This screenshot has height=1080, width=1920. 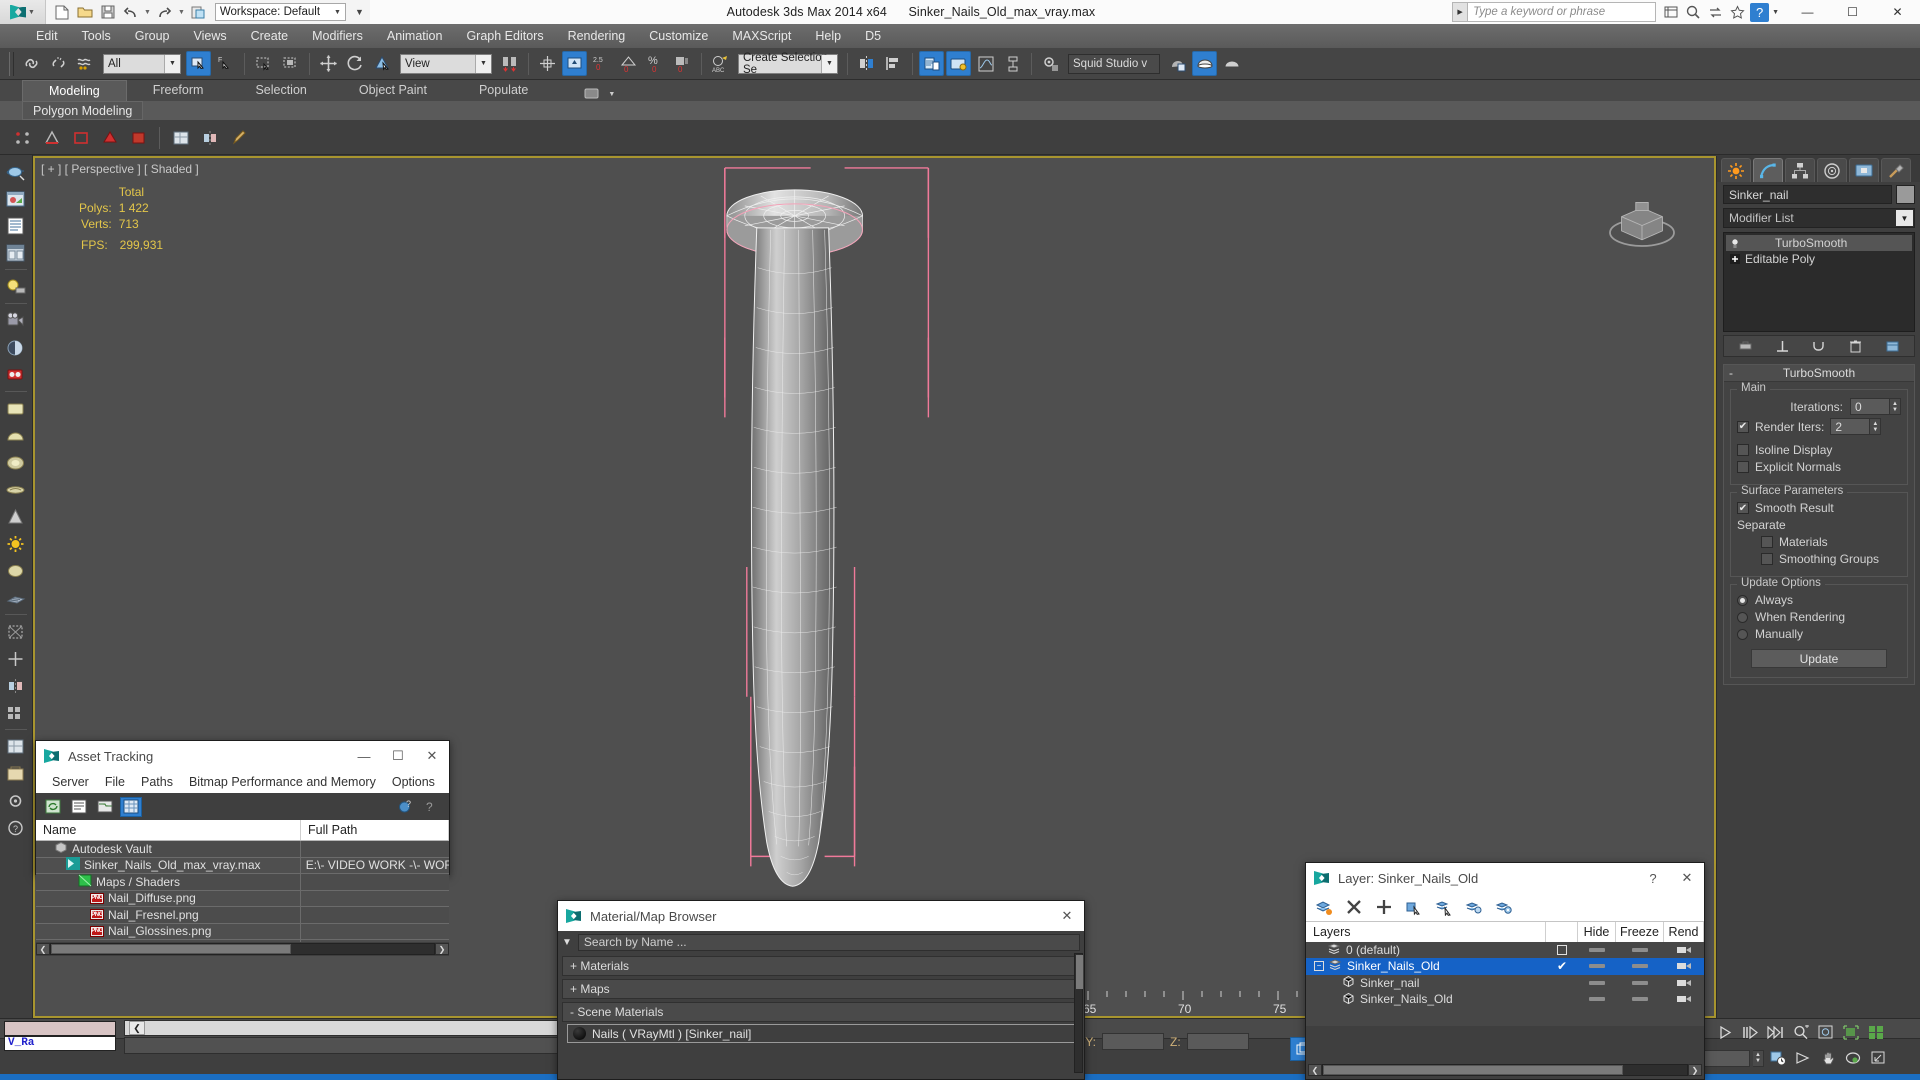 What do you see at coordinates (1758, 1058) in the screenshot?
I see `current-frame-spinner: ▲ ▼` at bounding box center [1758, 1058].